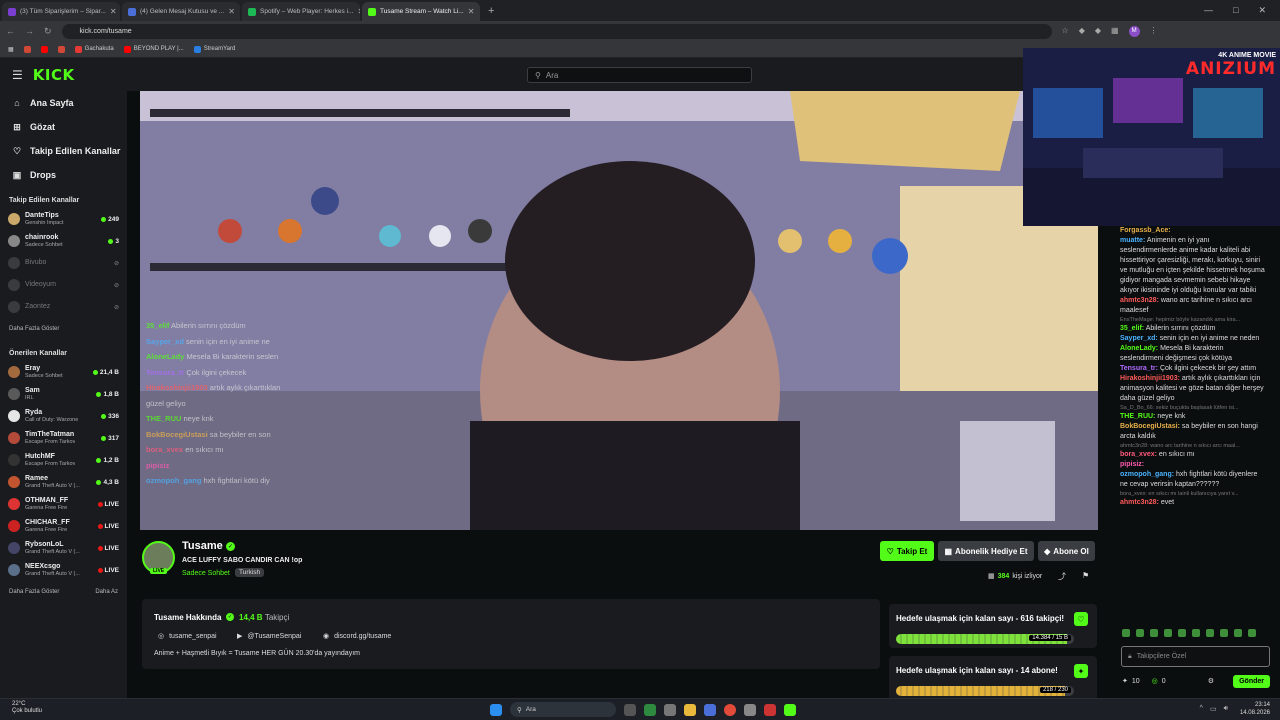 This screenshot has height=720, width=1280. What do you see at coordinates (986, 551) in the screenshot?
I see `gift-subscription-button: ▦ Abonelik Hediye Et` at bounding box center [986, 551].